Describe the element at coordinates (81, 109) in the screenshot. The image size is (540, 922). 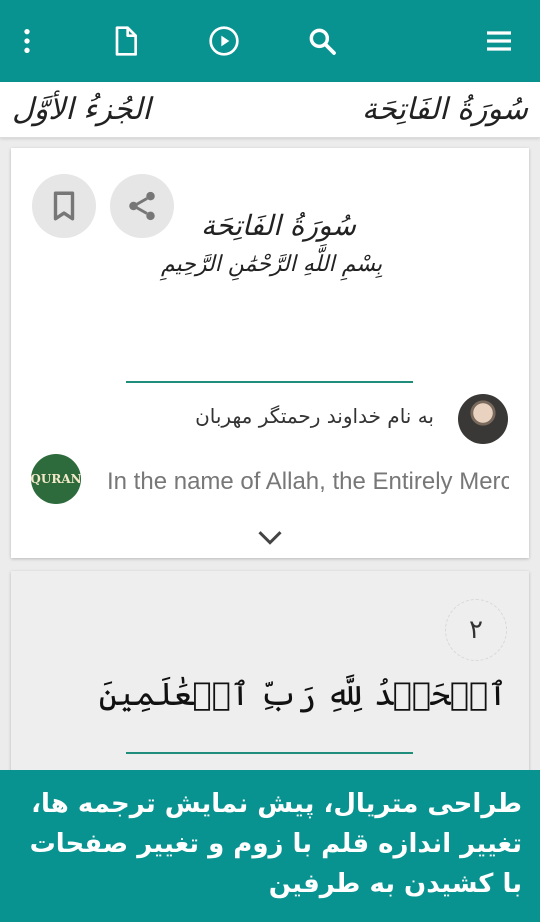
I see `juz-name: الجُزءُ الأوَّل` at that location.